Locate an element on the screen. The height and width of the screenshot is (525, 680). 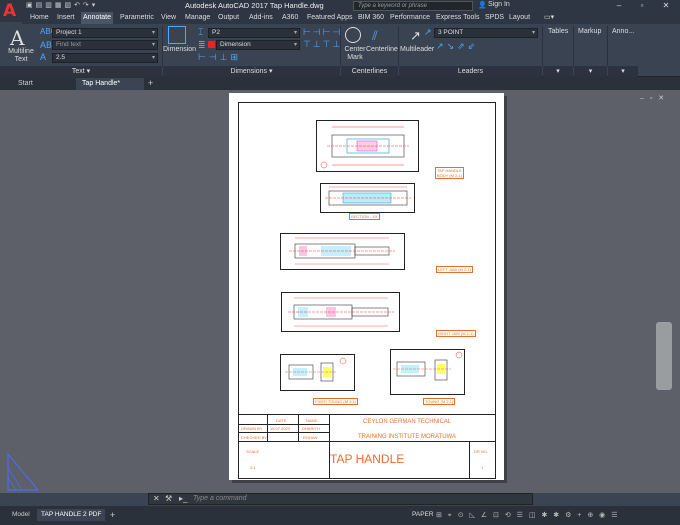
tab-model: Model is located at coordinates (21, 515).